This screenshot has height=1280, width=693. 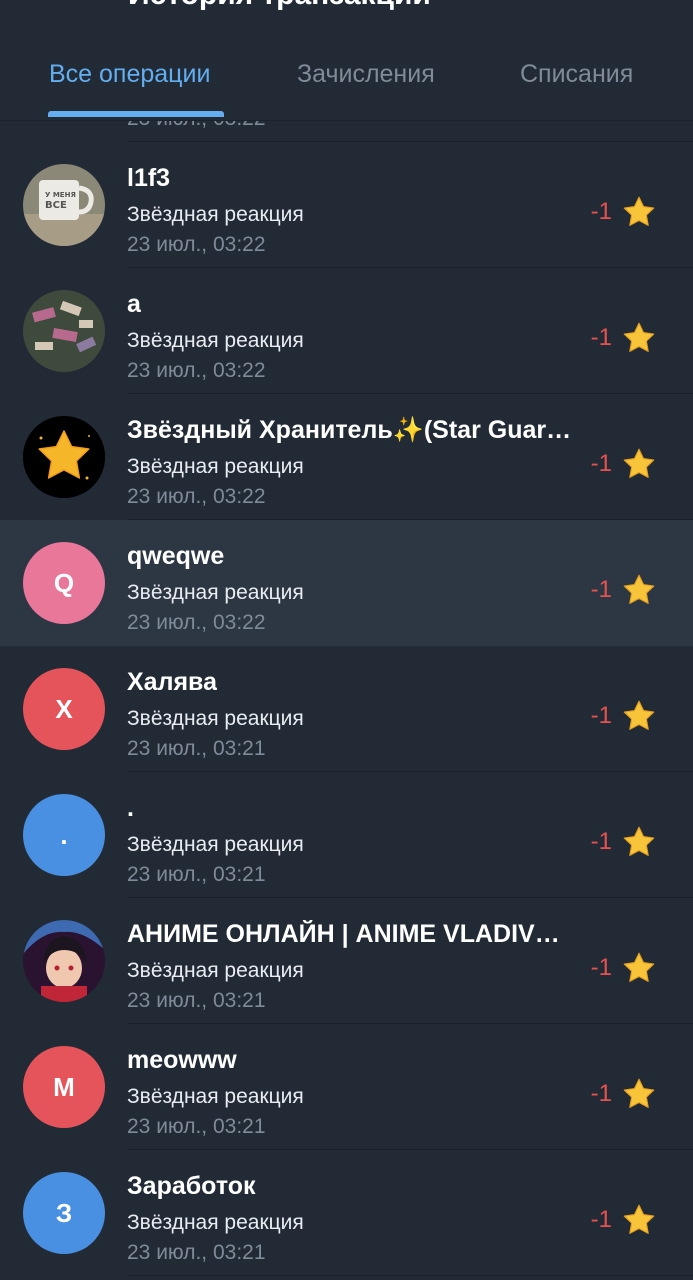 What do you see at coordinates (130, 808) in the screenshot?
I see `sender-name: .` at bounding box center [130, 808].